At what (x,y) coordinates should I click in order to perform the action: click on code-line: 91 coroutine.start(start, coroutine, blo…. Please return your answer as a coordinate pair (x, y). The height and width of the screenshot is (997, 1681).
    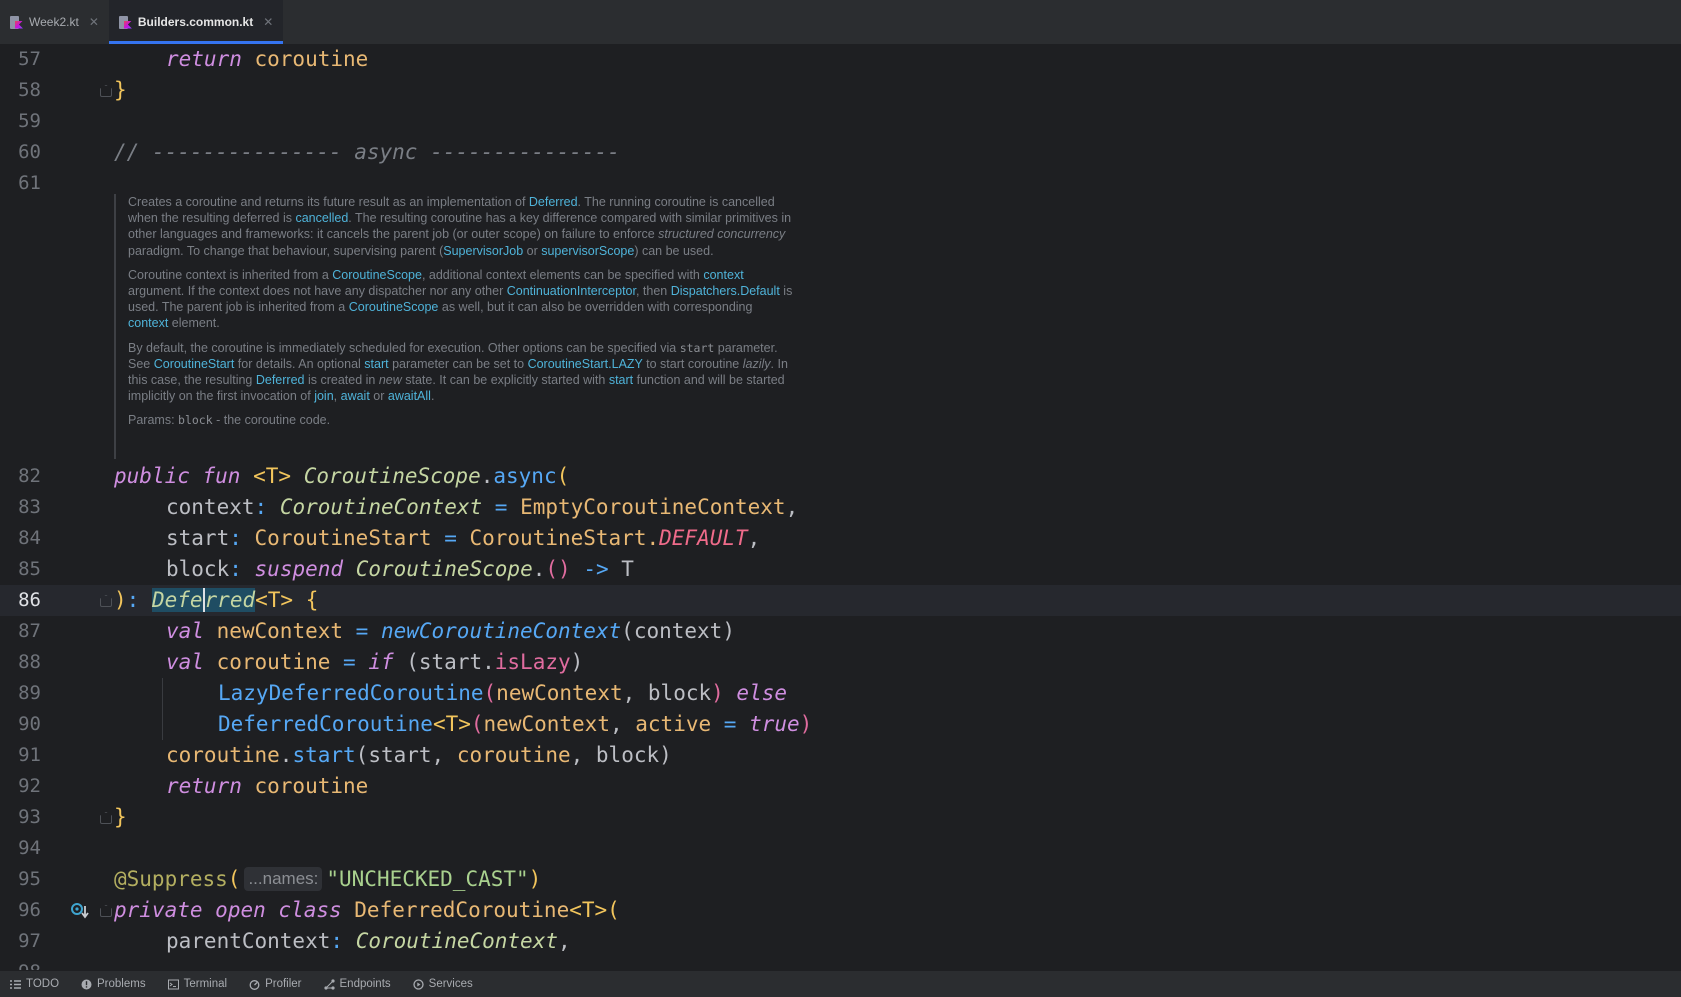
    Looking at the image, I should click on (840, 755).